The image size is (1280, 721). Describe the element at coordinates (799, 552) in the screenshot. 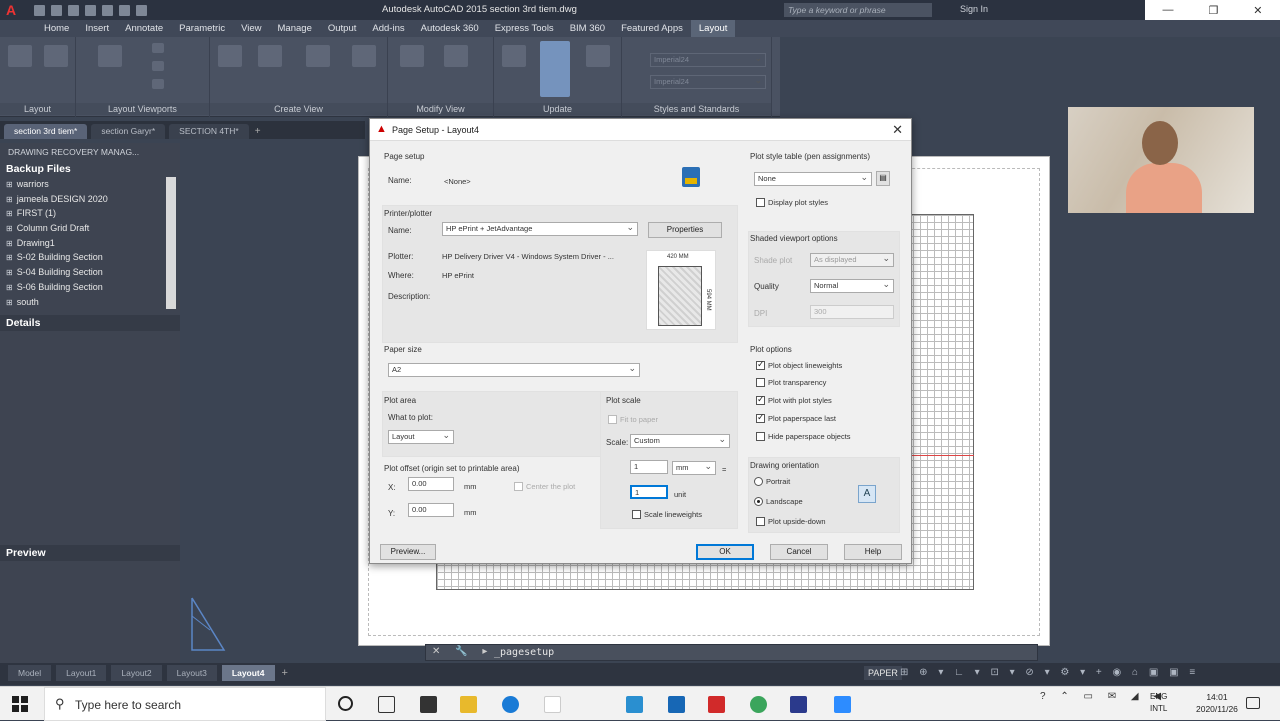

I see `cancel-button: Cancel` at that location.